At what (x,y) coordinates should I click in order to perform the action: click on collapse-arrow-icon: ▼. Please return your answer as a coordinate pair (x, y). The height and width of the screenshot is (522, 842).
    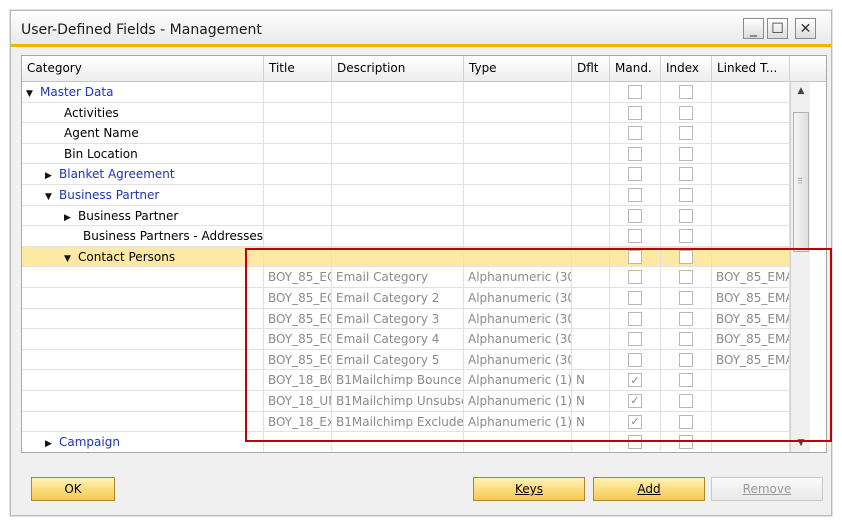
    Looking at the image, I should click on (71, 259).